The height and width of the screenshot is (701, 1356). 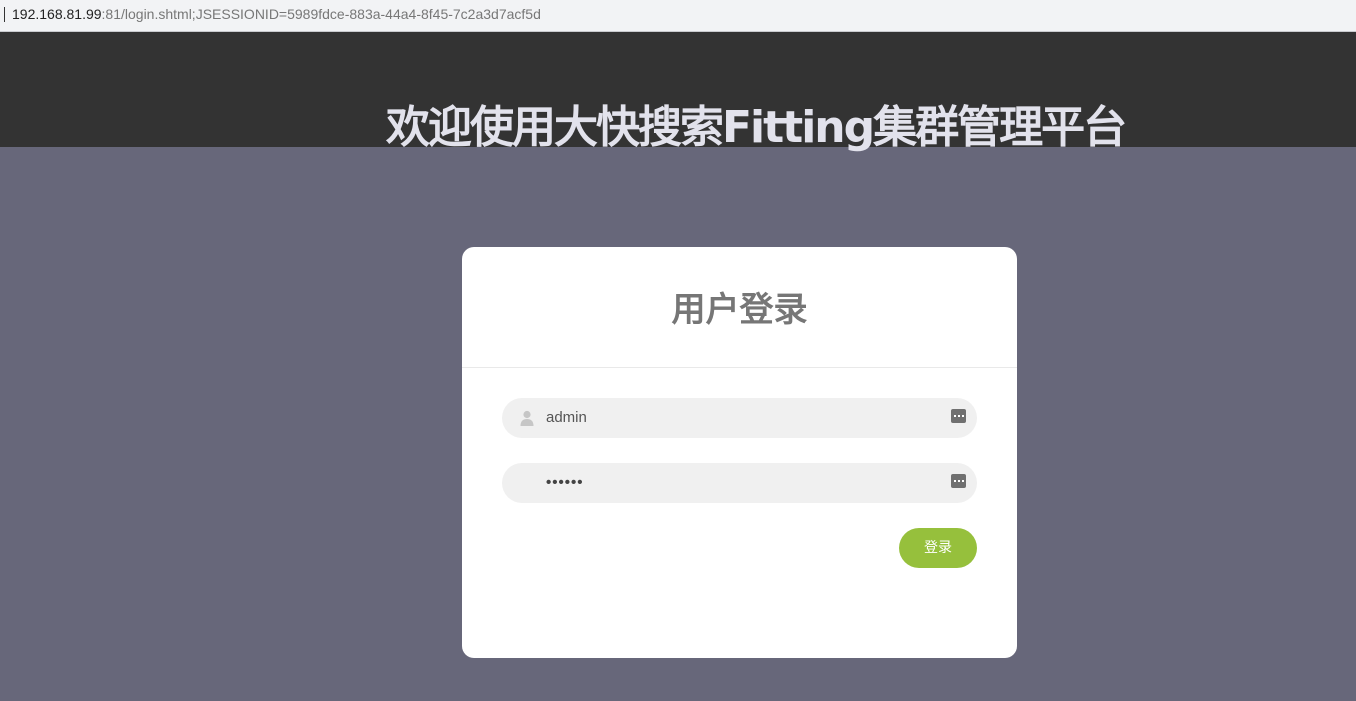 I want to click on login-title: 用户登录, so click(x=739, y=310).